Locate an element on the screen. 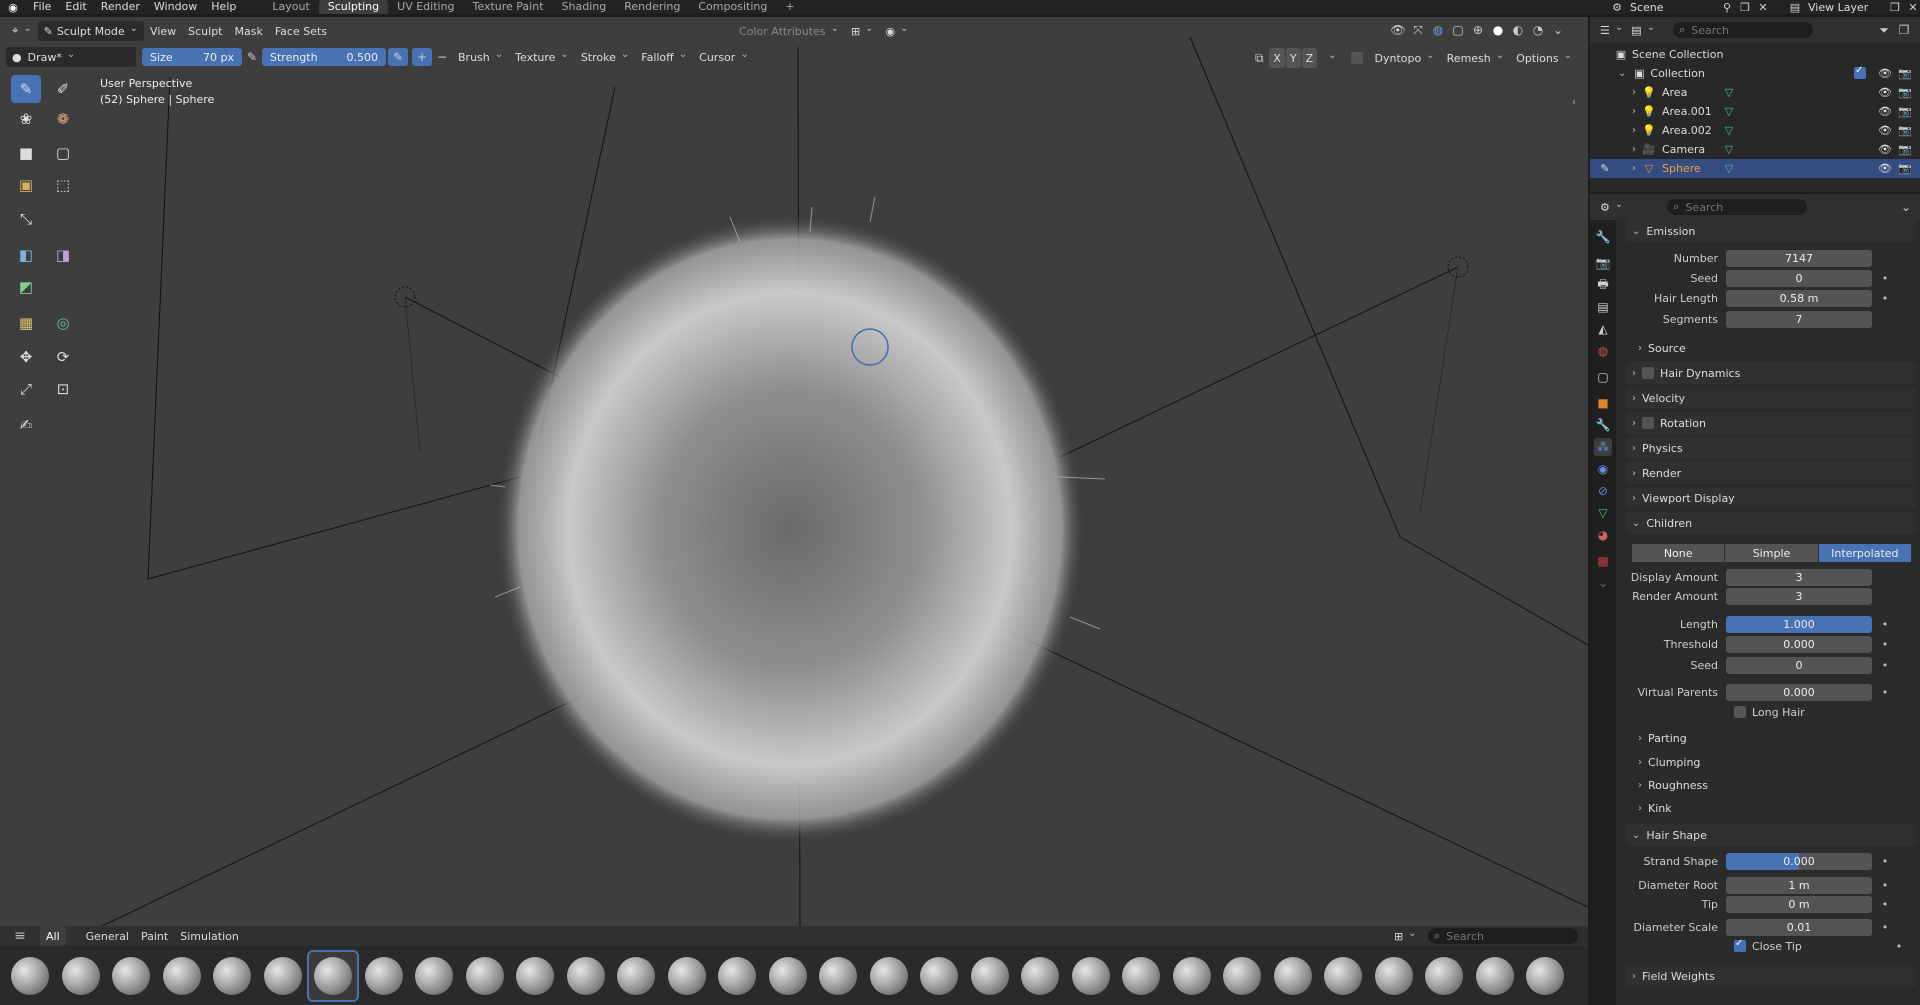 The height and width of the screenshot is (1005, 1920). workspace-tab-texture-paint: Texture Paint is located at coordinates (508, 7).